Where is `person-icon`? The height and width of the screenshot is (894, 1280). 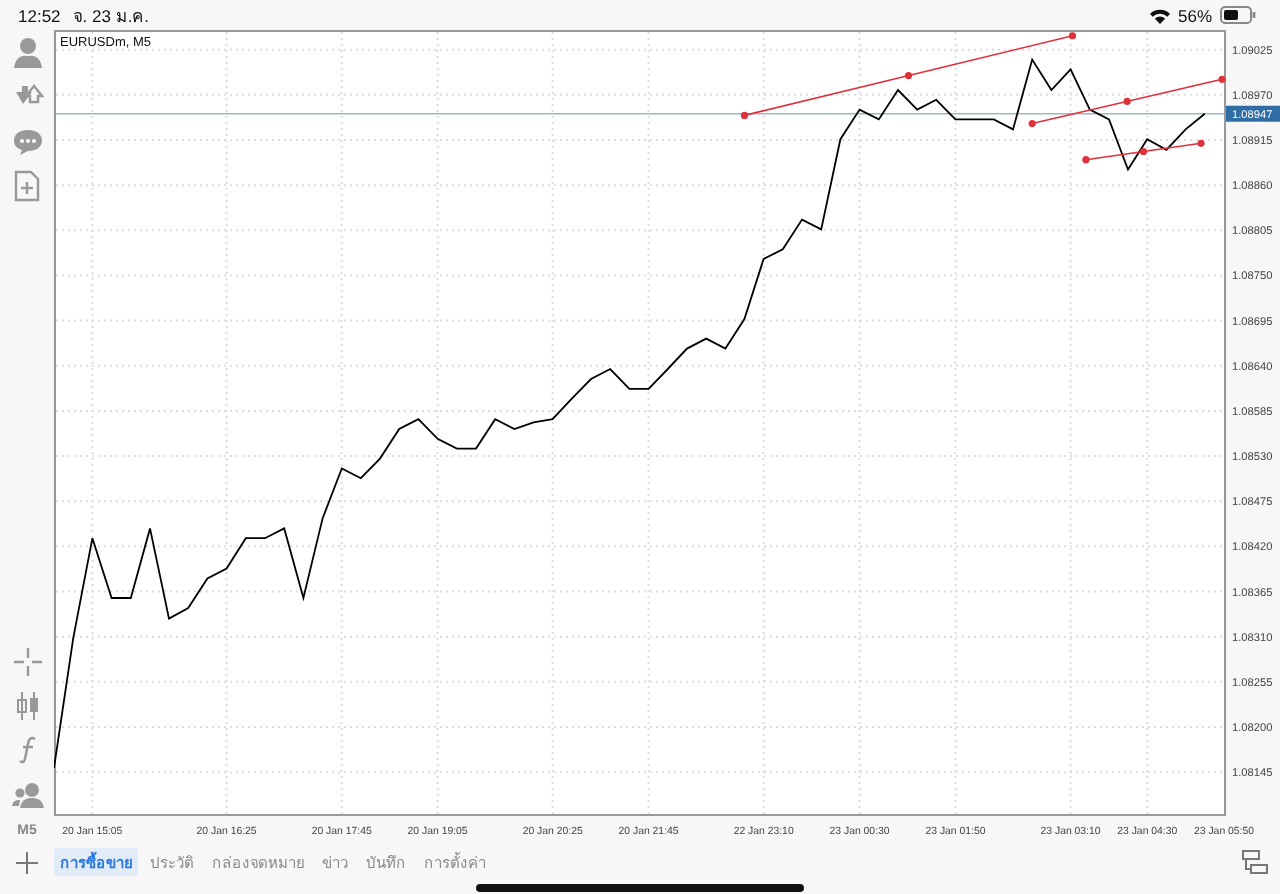
person-icon is located at coordinates (27, 52).